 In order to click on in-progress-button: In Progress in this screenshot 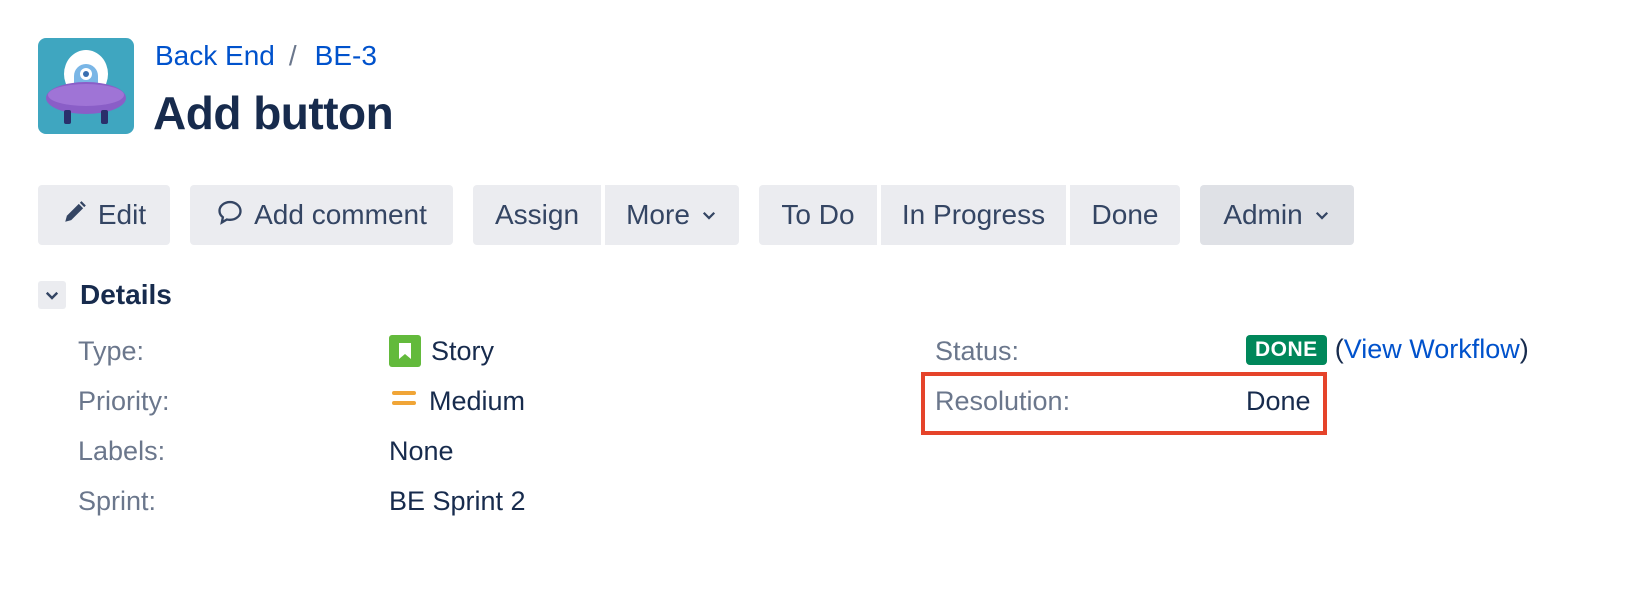, I will do `click(973, 215)`.